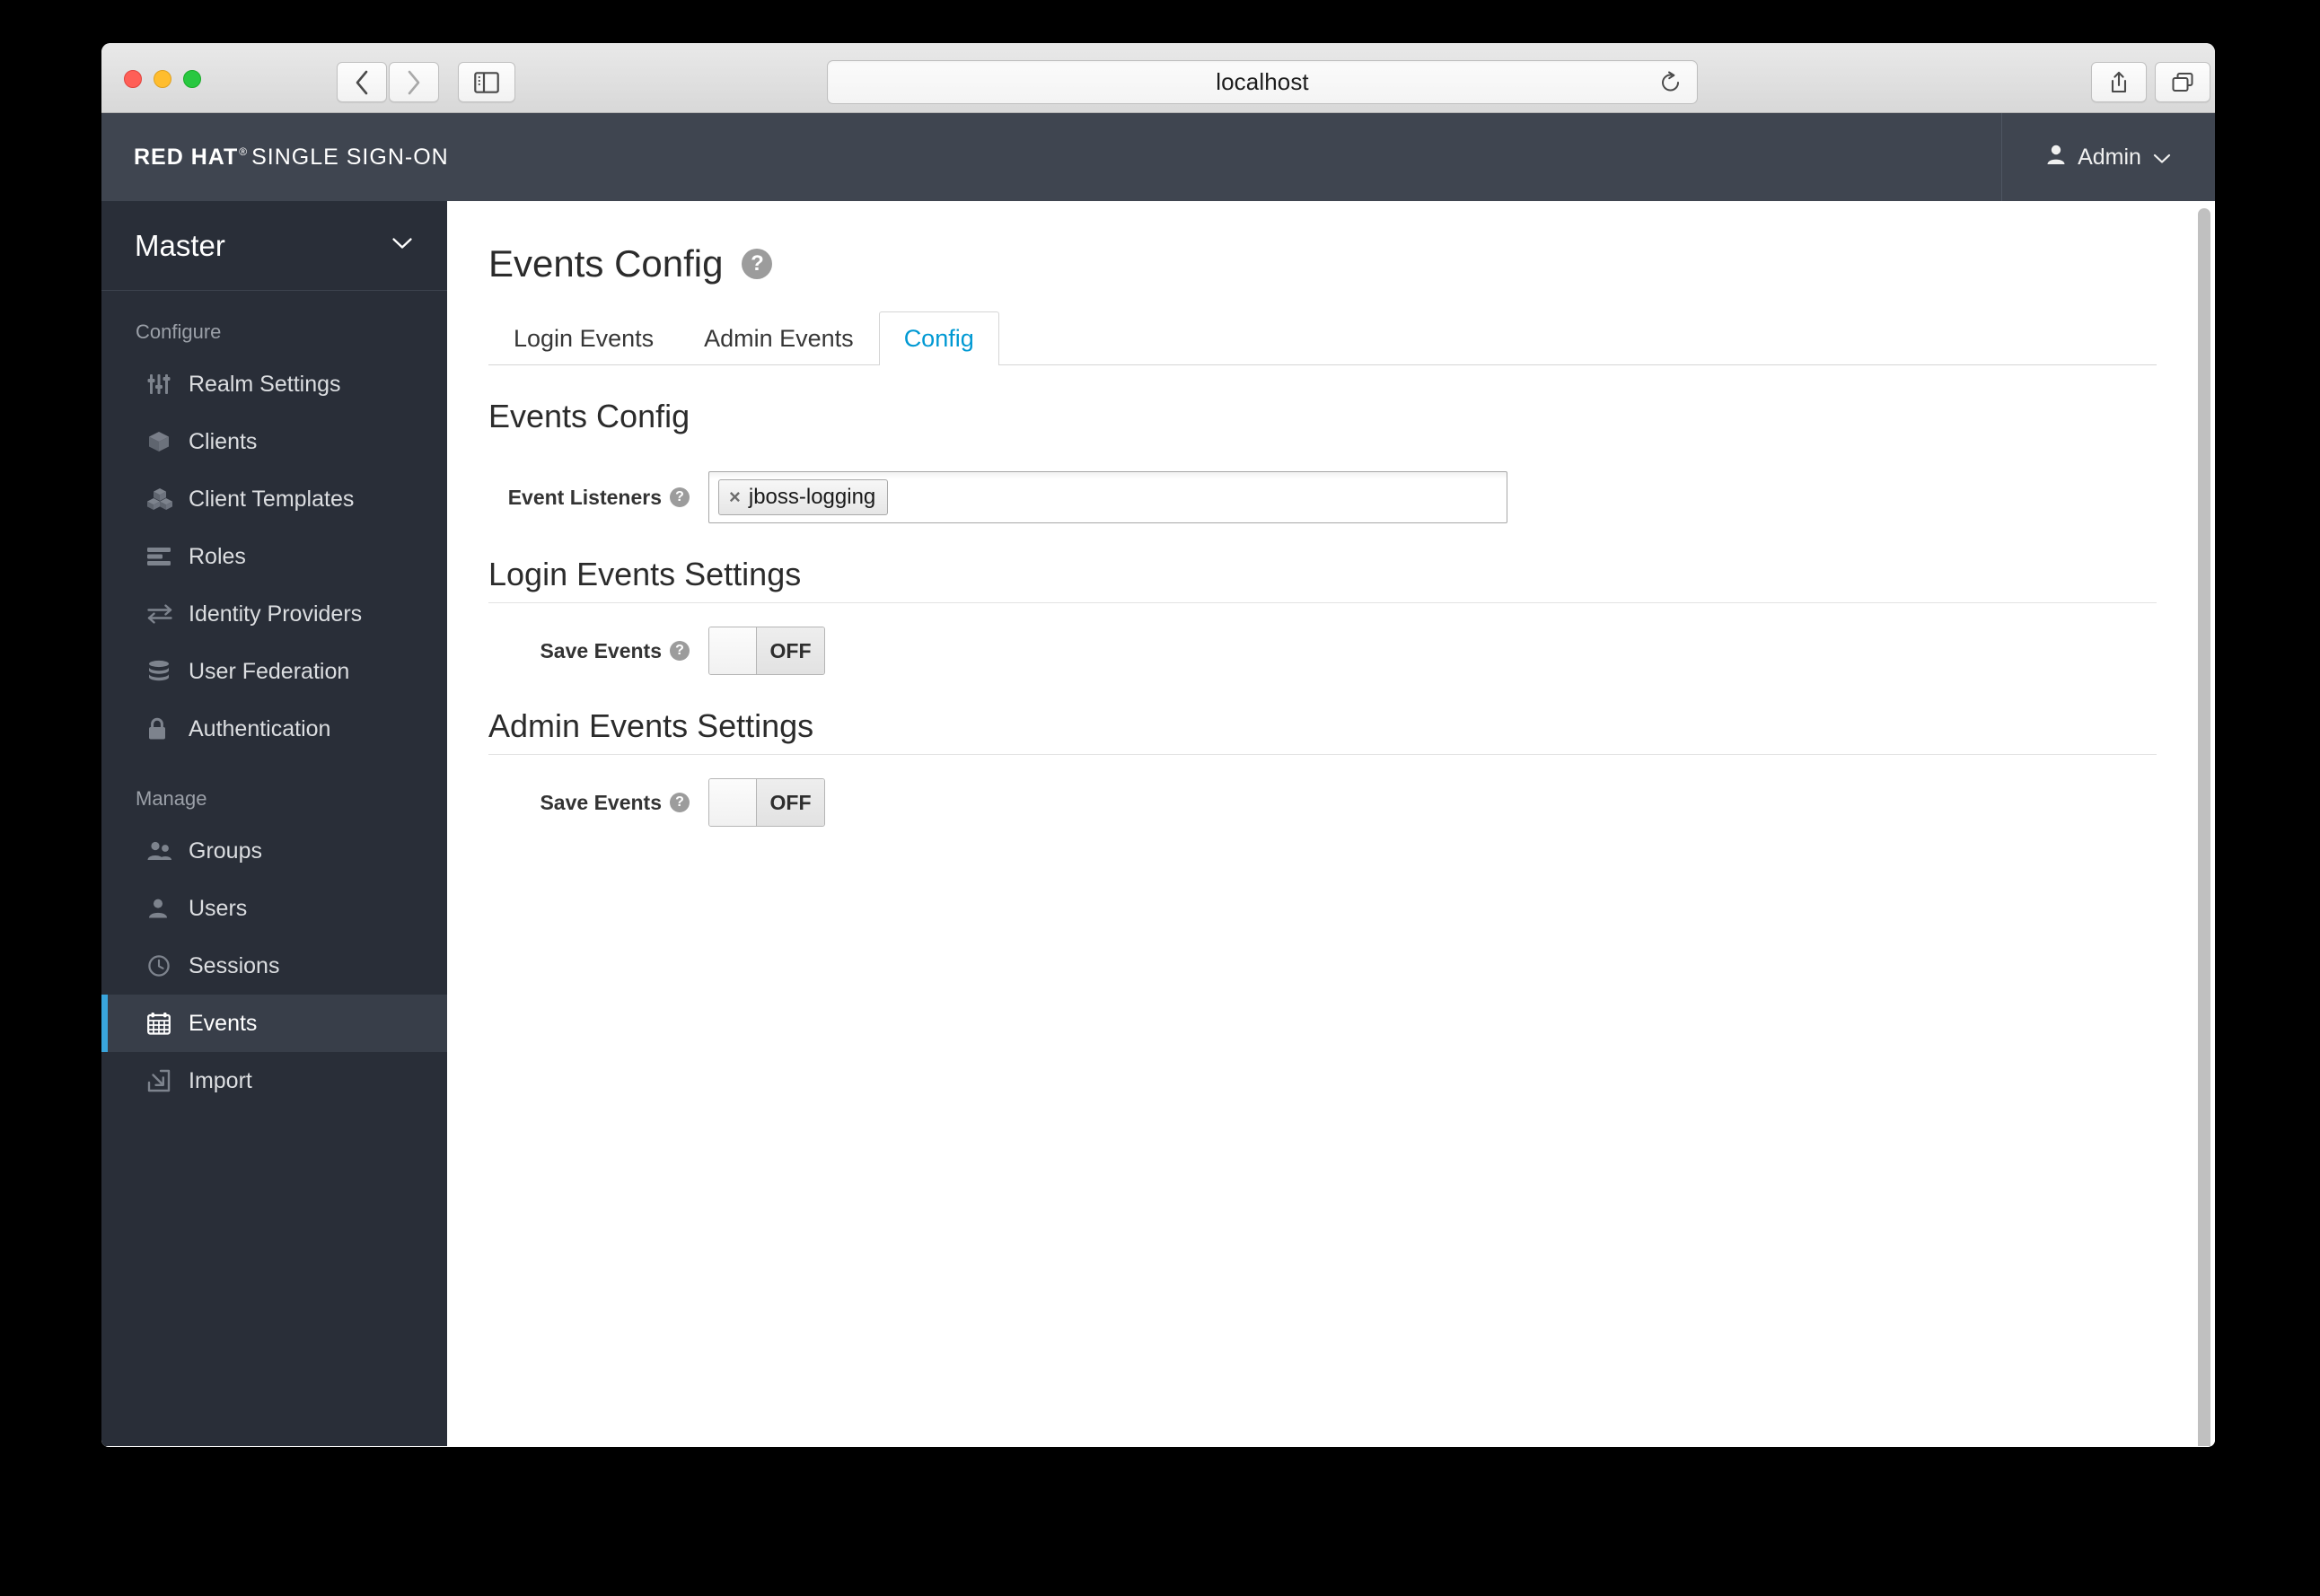 This screenshot has height=1596, width=2320. What do you see at coordinates (164, 729) in the screenshot?
I see `lock-icon` at bounding box center [164, 729].